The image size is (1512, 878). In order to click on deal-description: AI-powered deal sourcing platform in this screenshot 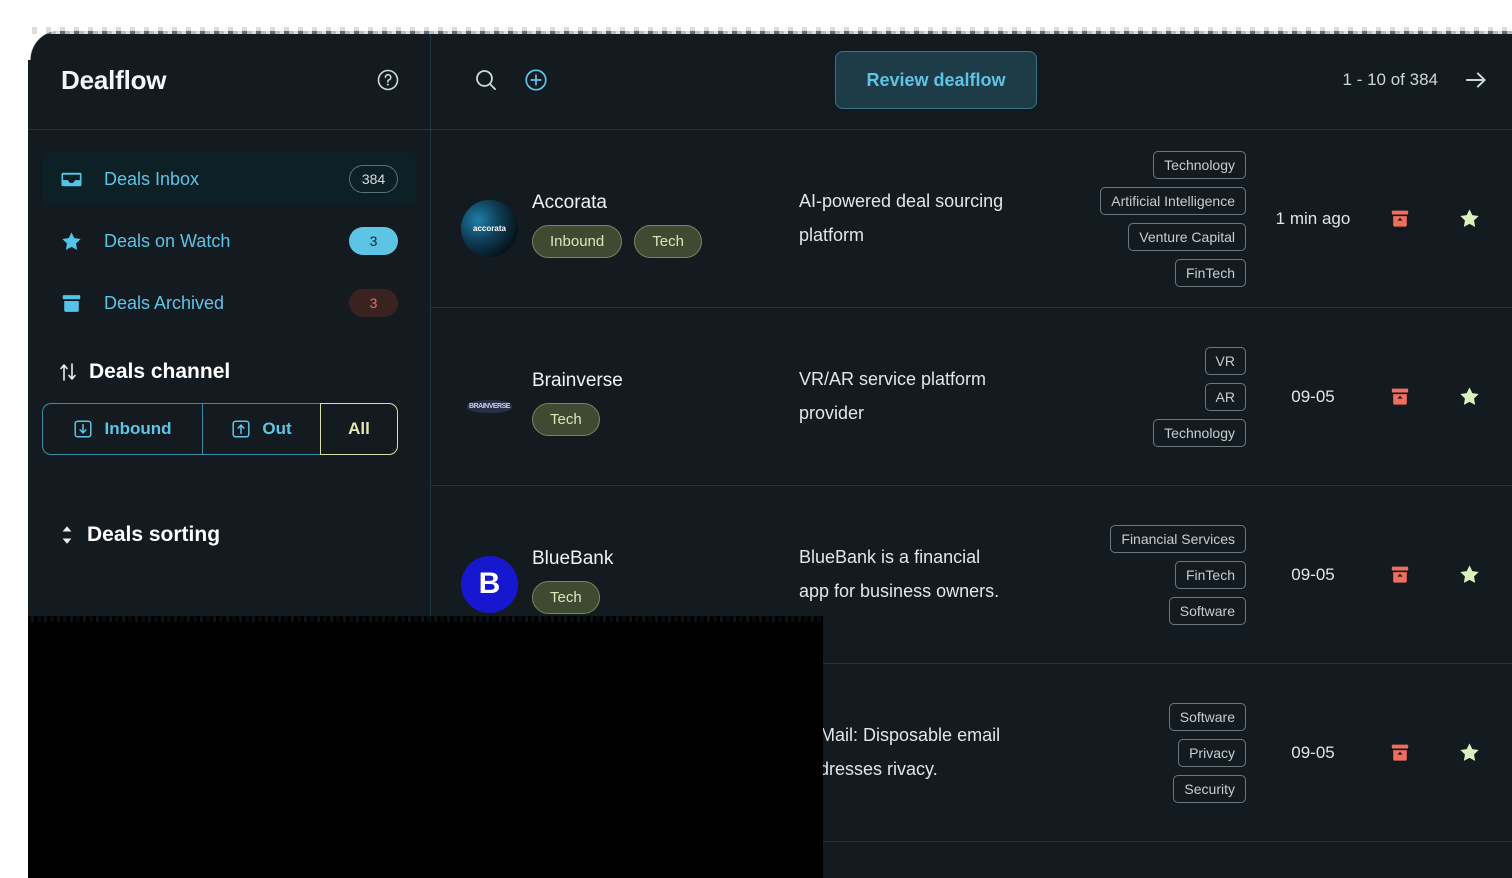, I will do `click(901, 218)`.